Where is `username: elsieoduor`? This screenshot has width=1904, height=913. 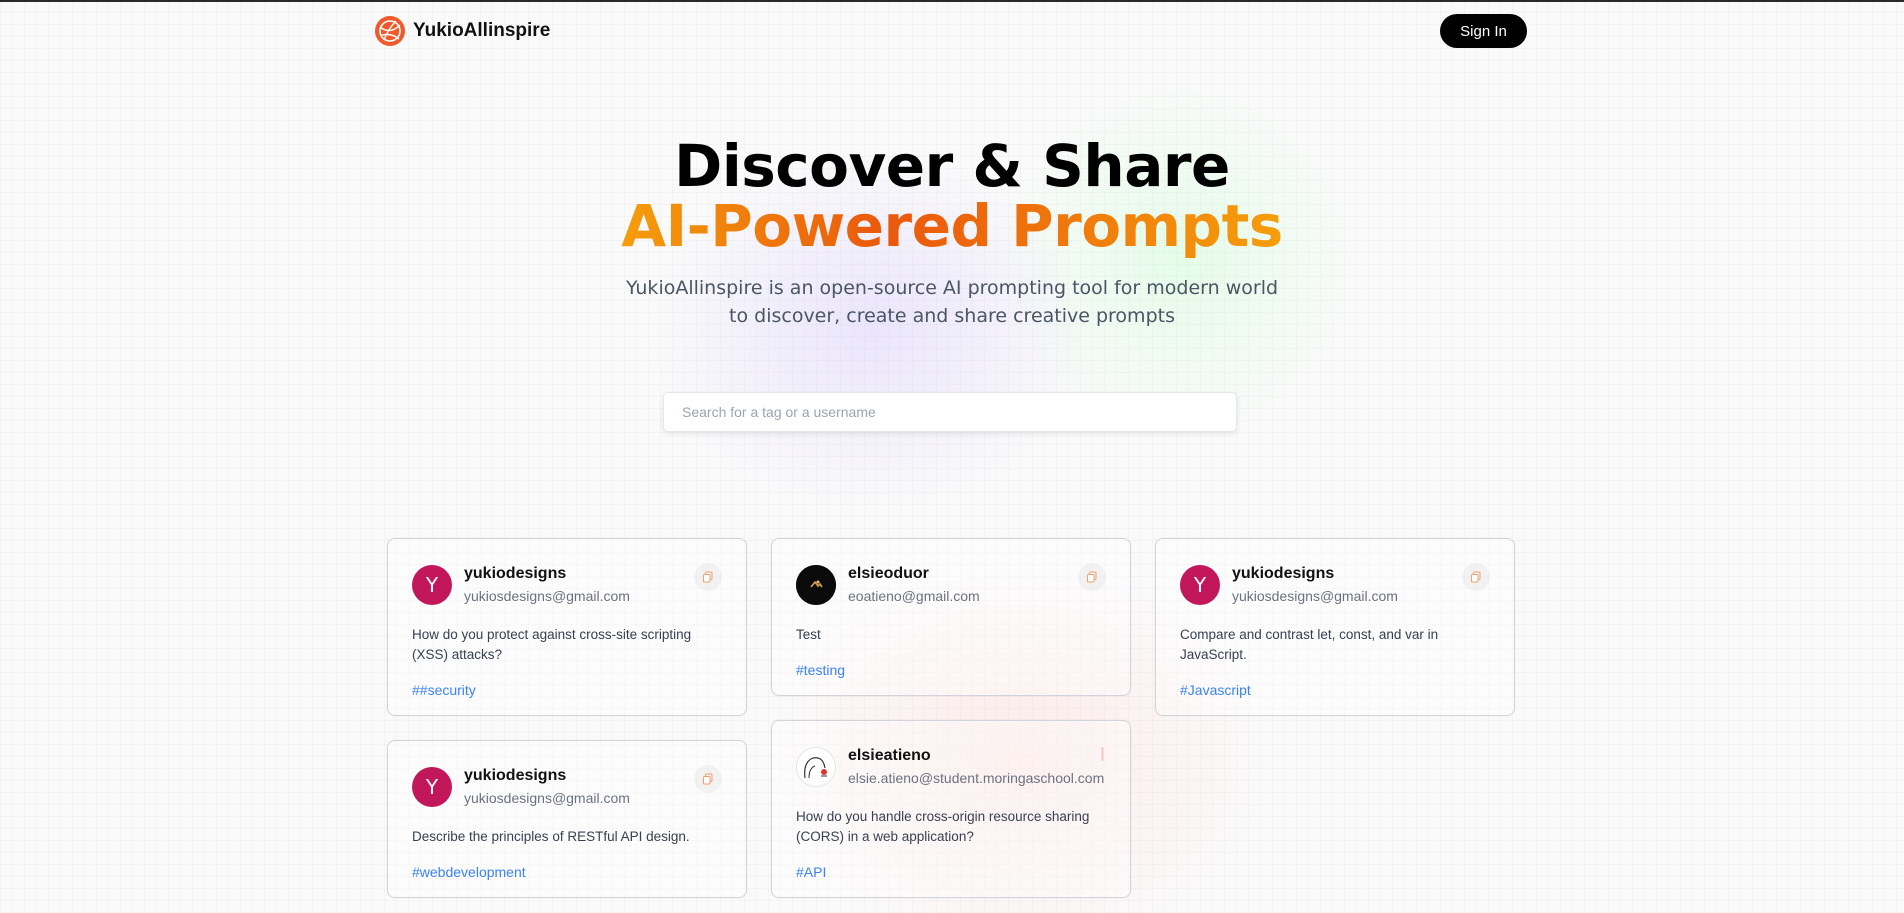
username: elsieoduor is located at coordinates (888, 574).